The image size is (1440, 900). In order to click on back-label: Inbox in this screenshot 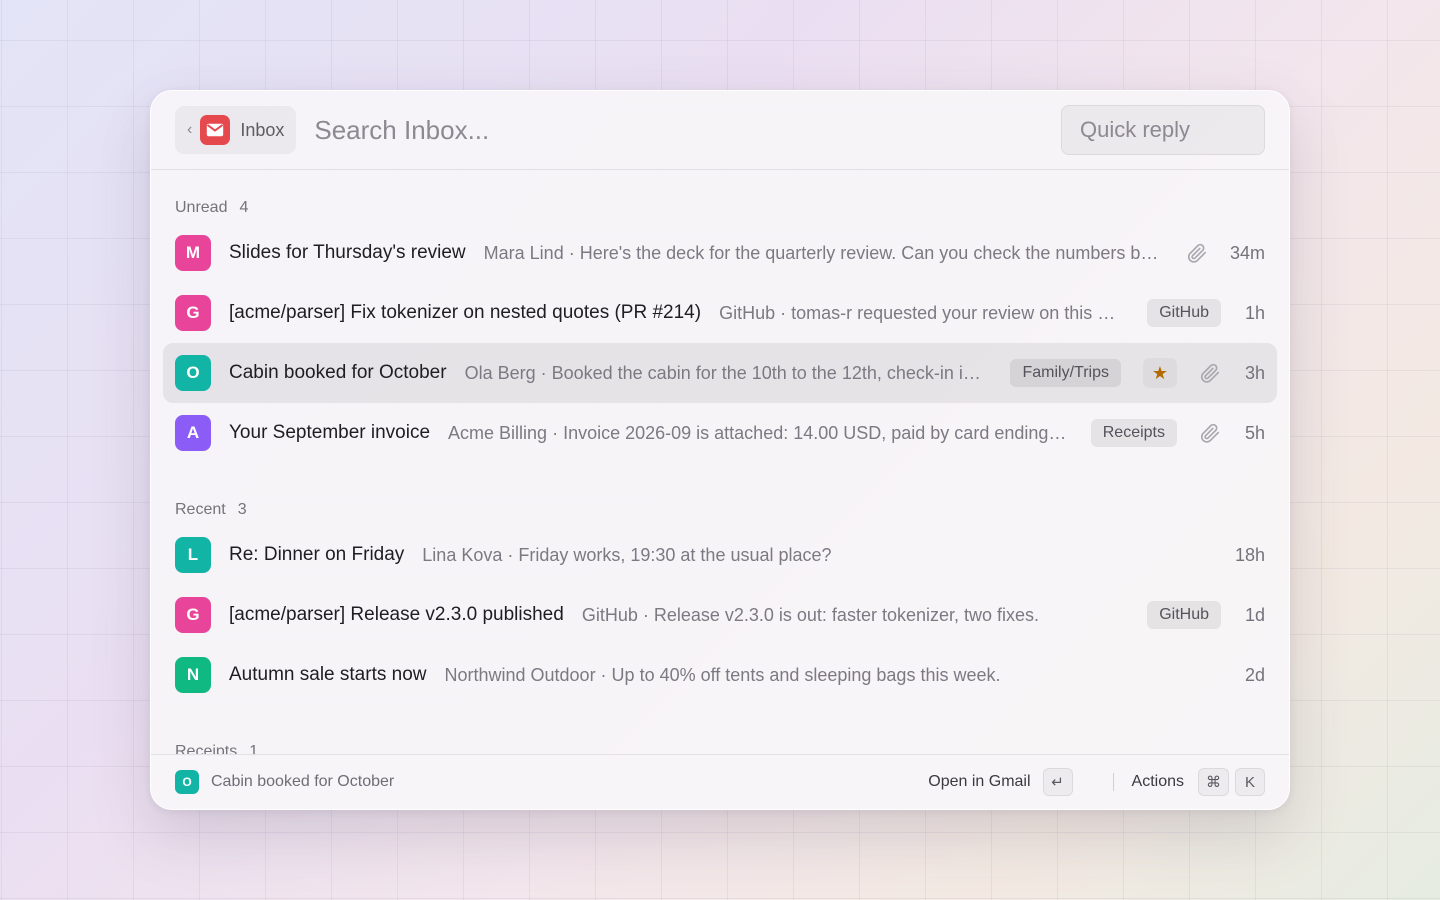, I will do `click(262, 129)`.